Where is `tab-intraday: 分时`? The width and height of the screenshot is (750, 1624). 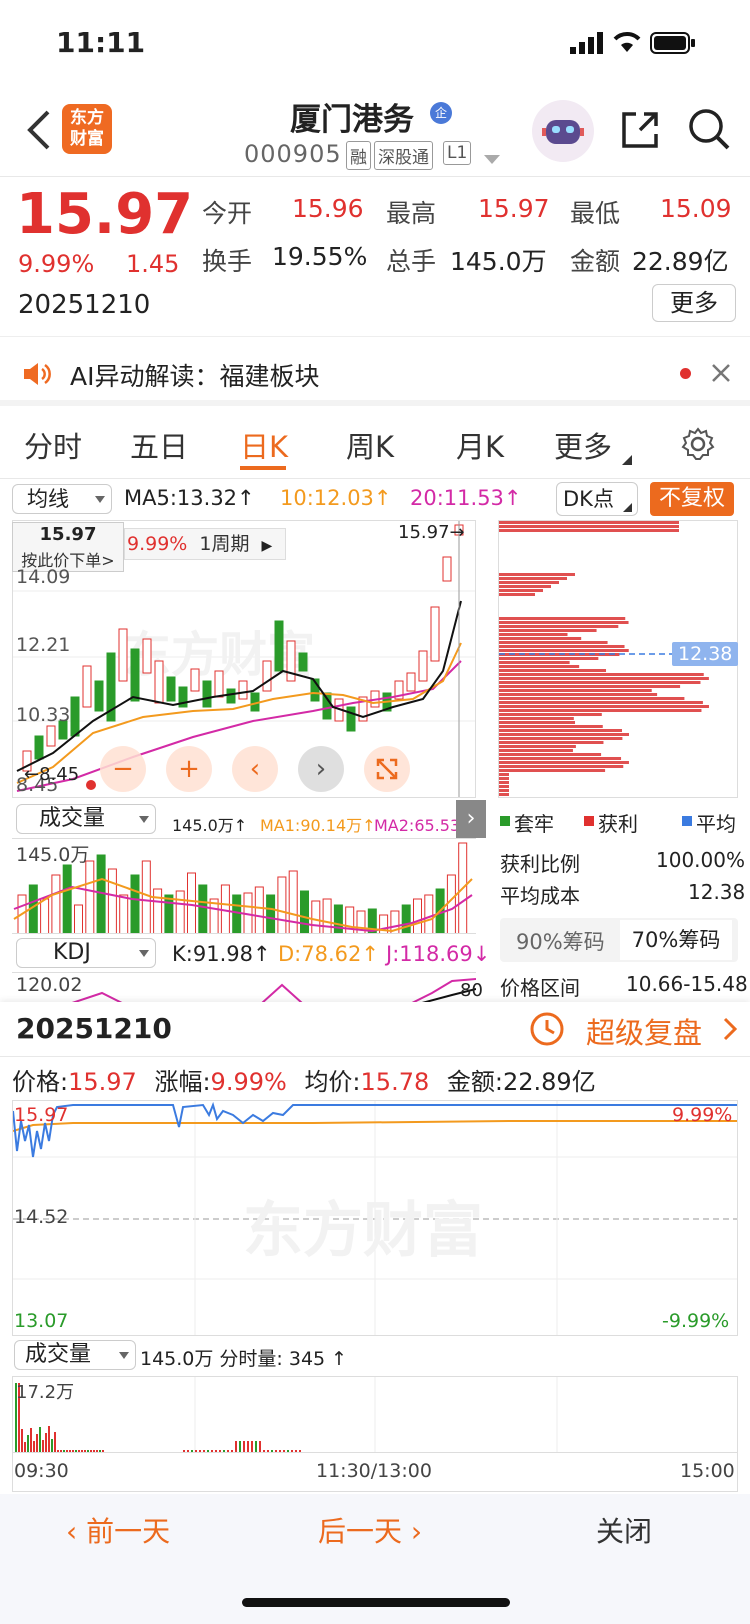
tab-intraday: 分时 is located at coordinates (53, 445).